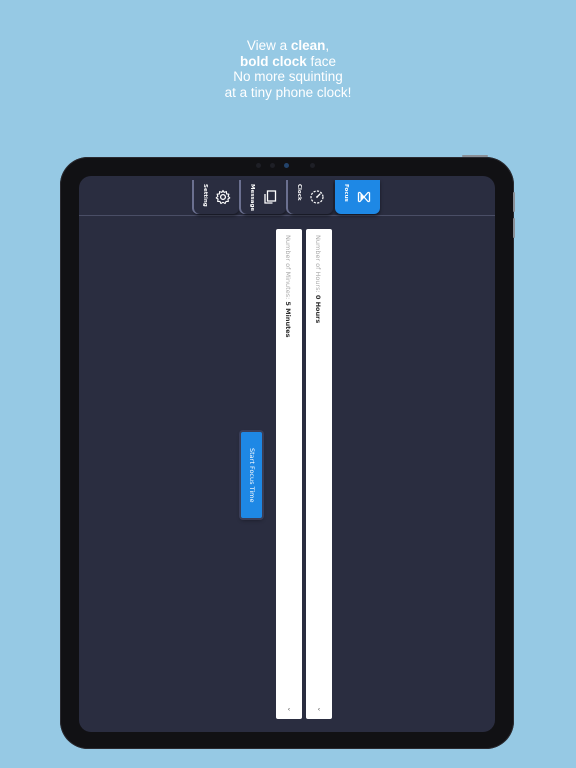  Describe the element at coordinates (319, 710) in the screenshot. I see `hours-dropdown-icon: ‹` at that location.